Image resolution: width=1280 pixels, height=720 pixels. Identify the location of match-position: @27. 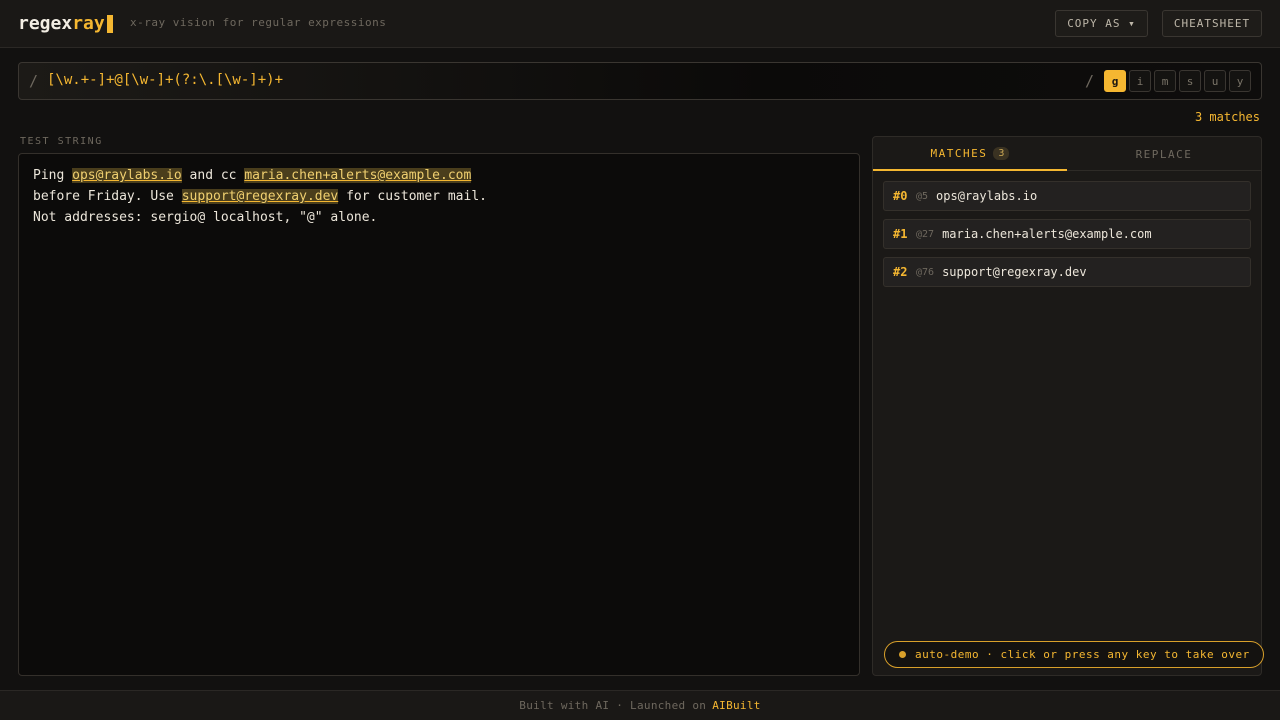
(925, 234).